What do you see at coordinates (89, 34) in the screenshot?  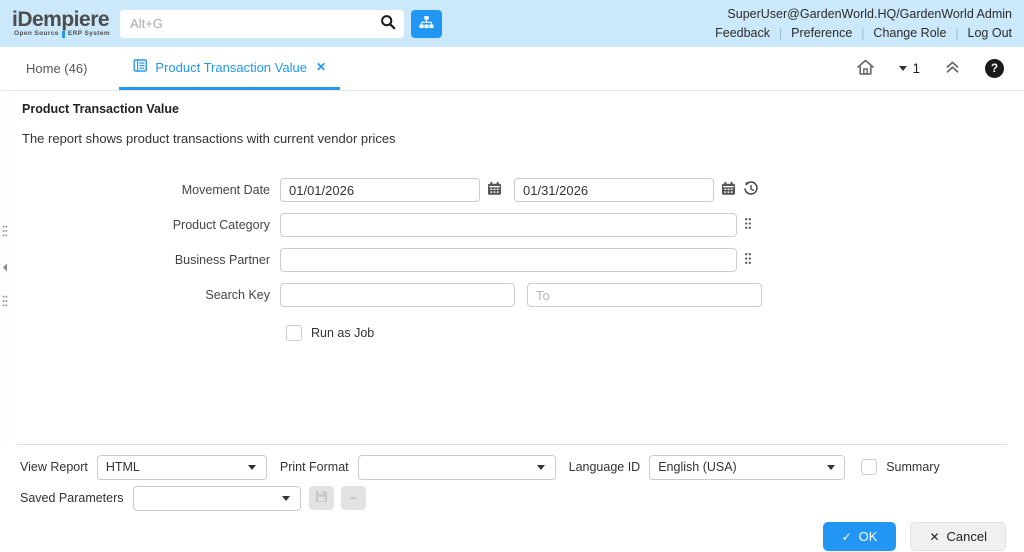 I see `logo-tagline-right: ERP System` at bounding box center [89, 34].